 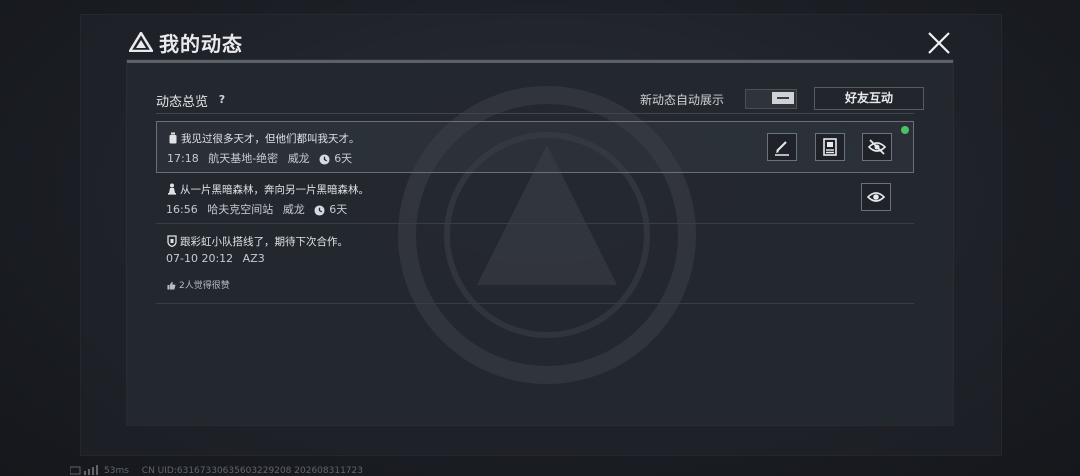 I want to click on friend-interaction-button: 好友互动, so click(x=869, y=98).